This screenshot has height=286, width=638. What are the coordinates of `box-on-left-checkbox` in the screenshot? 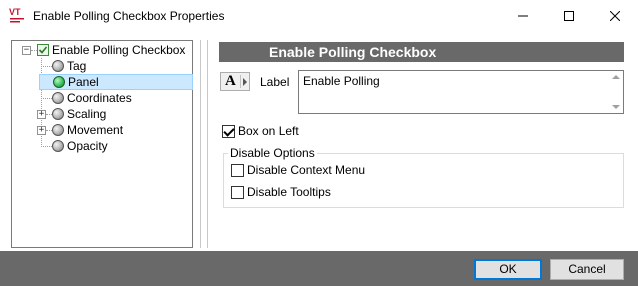 It's located at (228, 131).